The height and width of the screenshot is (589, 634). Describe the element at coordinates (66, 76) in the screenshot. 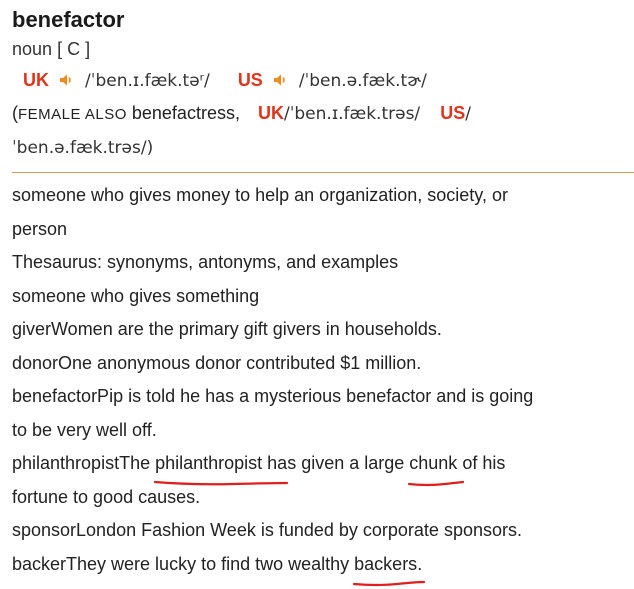

I see `uk-speaker-icon` at that location.